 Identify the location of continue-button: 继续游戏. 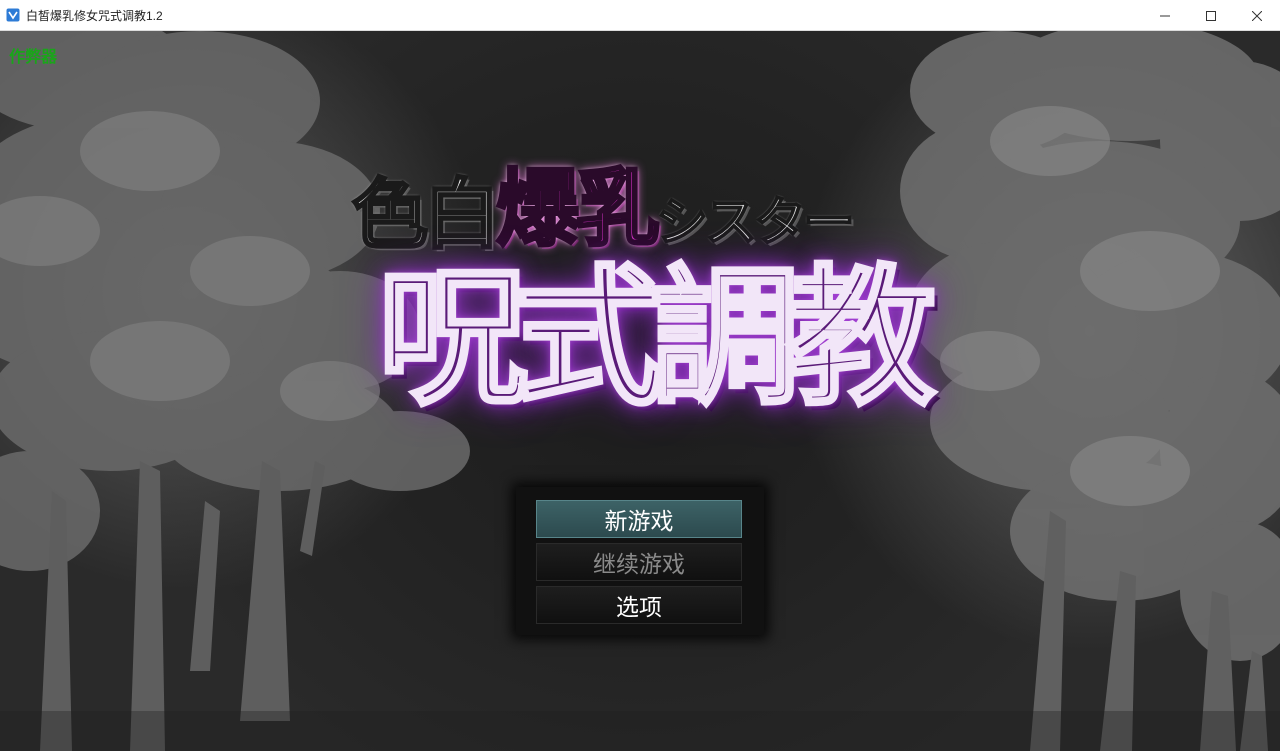
(639, 562).